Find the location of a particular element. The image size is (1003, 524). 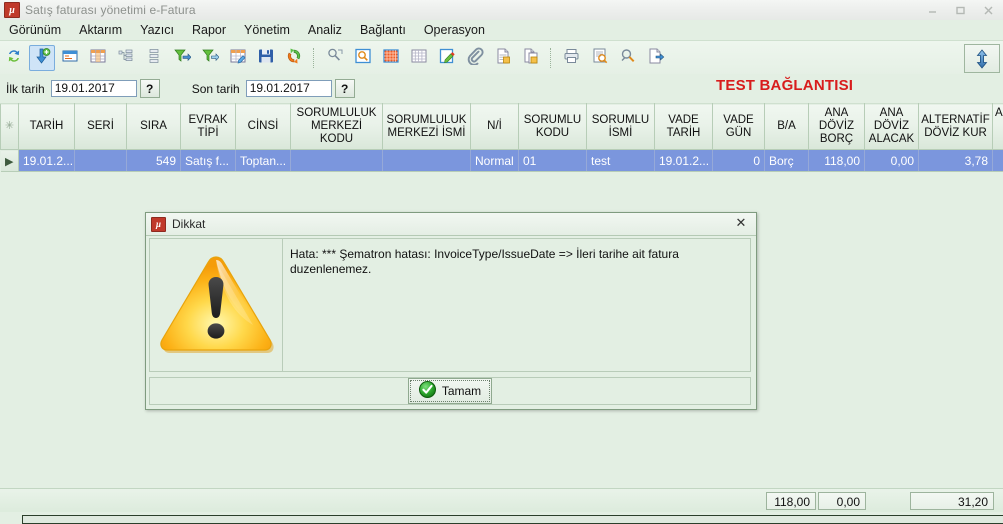

grid-column-header: SORUMLULUK MERKEZİ KODU is located at coordinates (336, 126).